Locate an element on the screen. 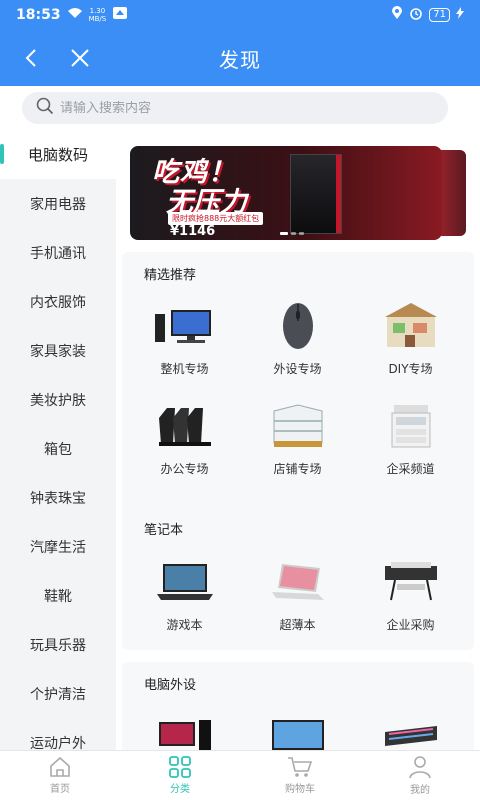 Image resolution: width=480 pixels, height=800 pixels. tab-label: 首页 is located at coordinates (60, 789).